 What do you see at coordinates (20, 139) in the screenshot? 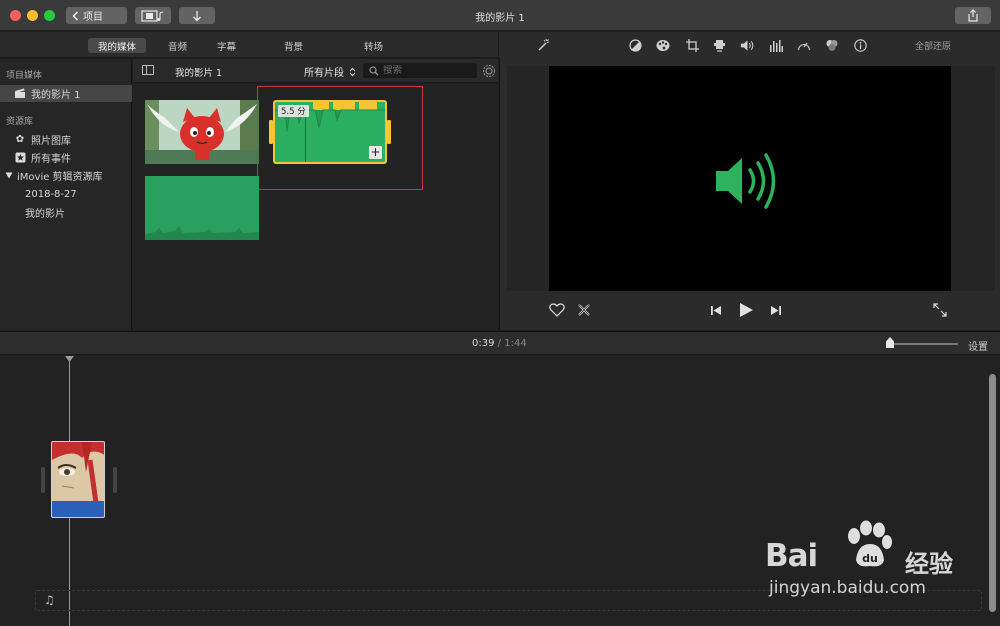
I see `photos-flower-icon: ✿` at bounding box center [20, 139].